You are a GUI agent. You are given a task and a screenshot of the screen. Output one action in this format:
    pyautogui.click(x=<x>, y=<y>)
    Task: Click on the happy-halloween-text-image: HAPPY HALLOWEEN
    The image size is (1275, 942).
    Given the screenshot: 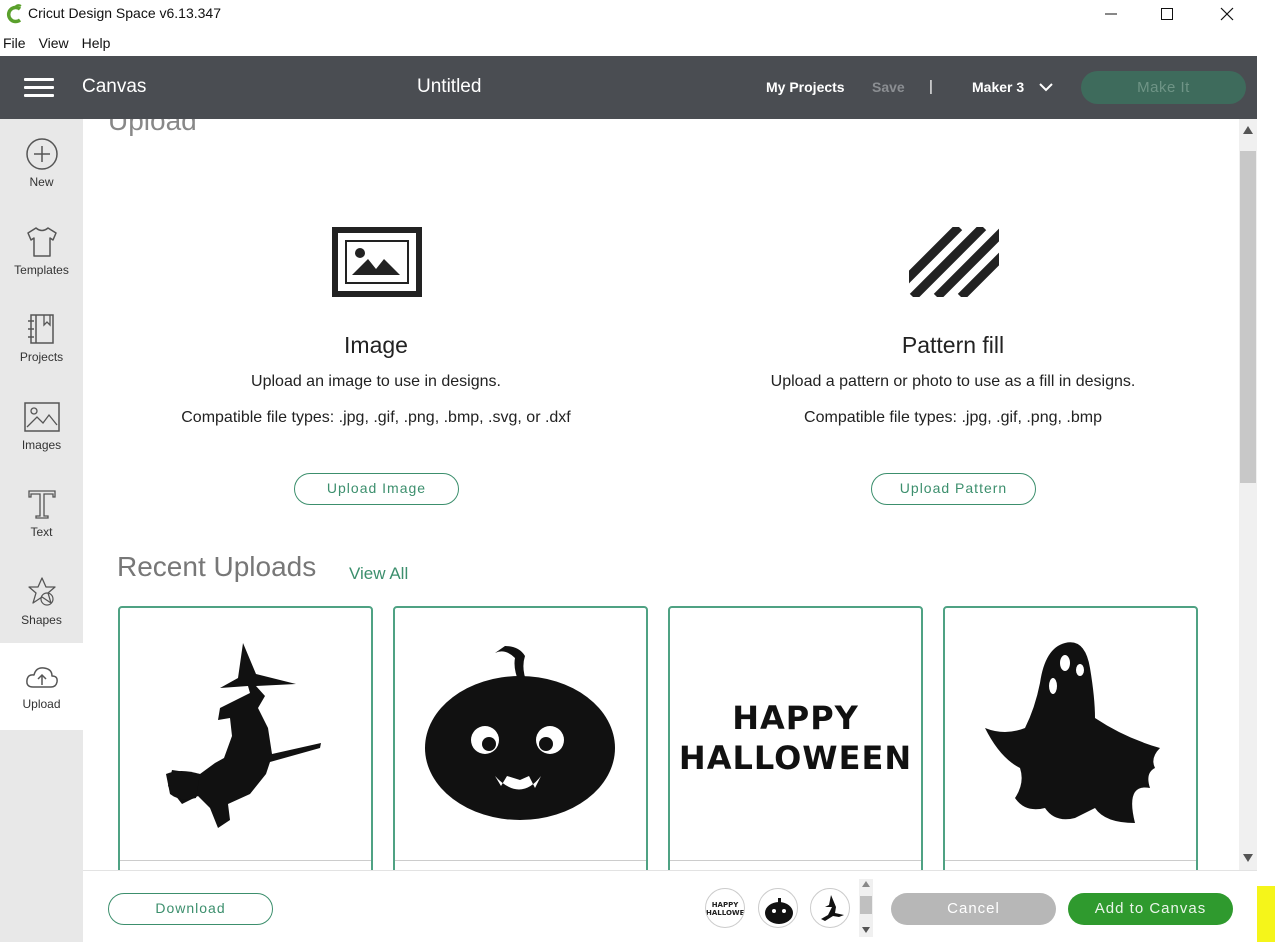 What is the action you would take?
    pyautogui.click(x=795, y=738)
    